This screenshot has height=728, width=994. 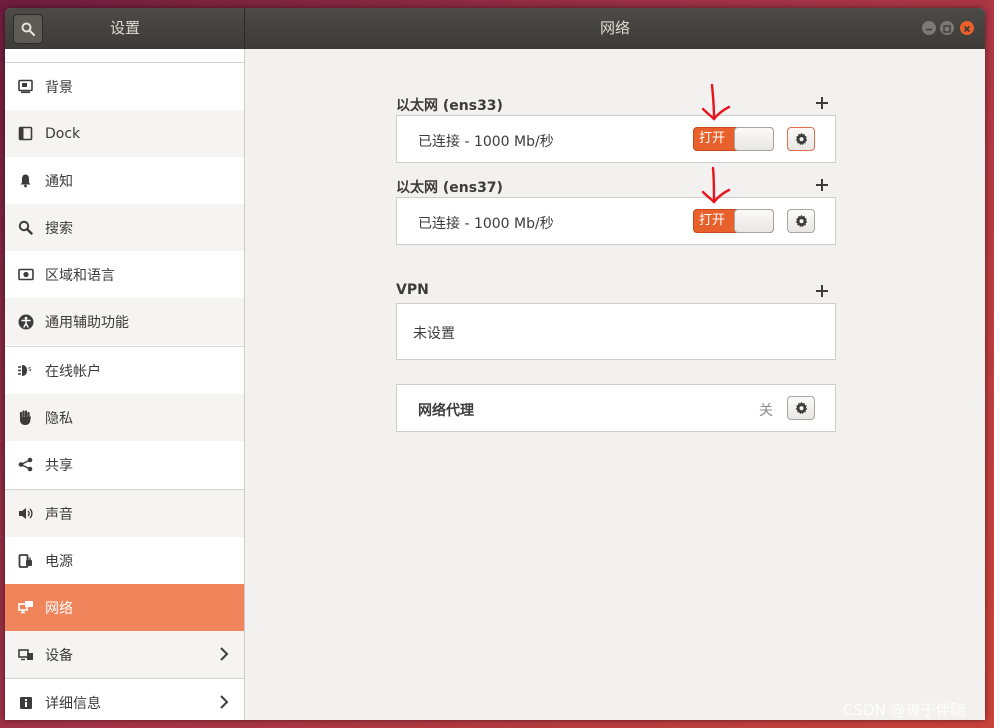 I want to click on speaker-icon, so click(x=25, y=513).